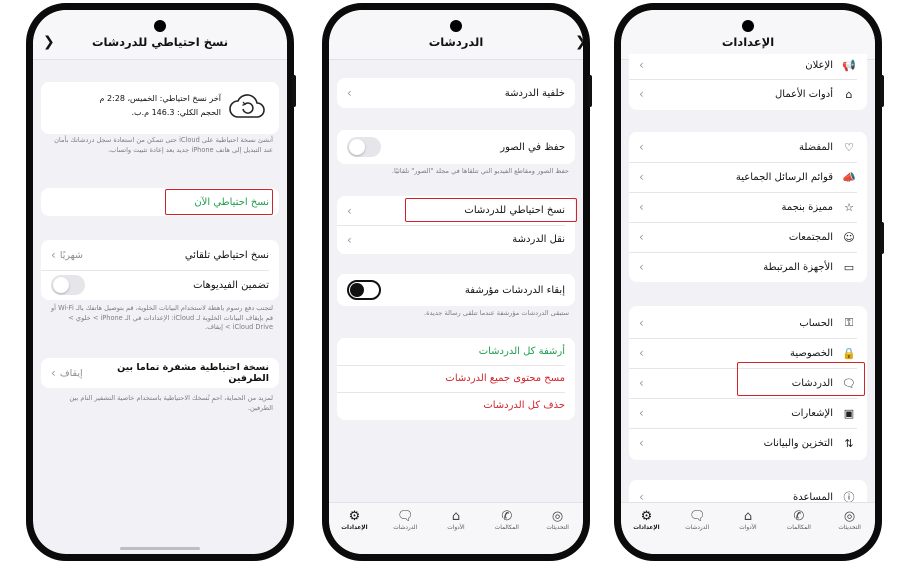  What do you see at coordinates (748, 237) in the screenshot?
I see `settings-item-communities: ☺ المجتمعات ‹` at bounding box center [748, 237].